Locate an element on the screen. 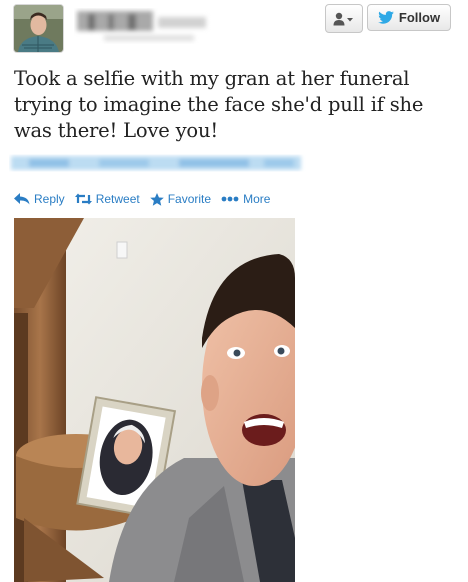 The height and width of the screenshot is (582, 468). more-dots-icon is located at coordinates (230, 199).